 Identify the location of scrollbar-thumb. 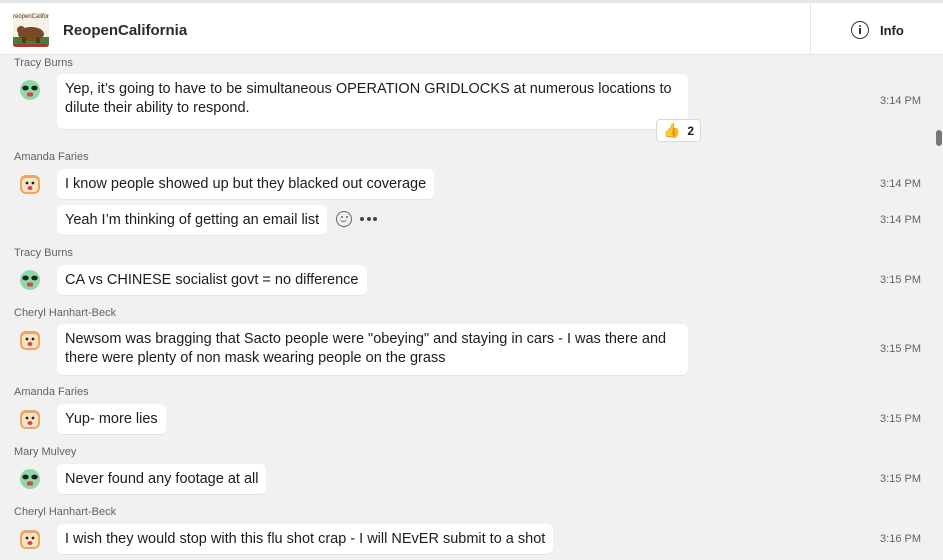
(939, 138).